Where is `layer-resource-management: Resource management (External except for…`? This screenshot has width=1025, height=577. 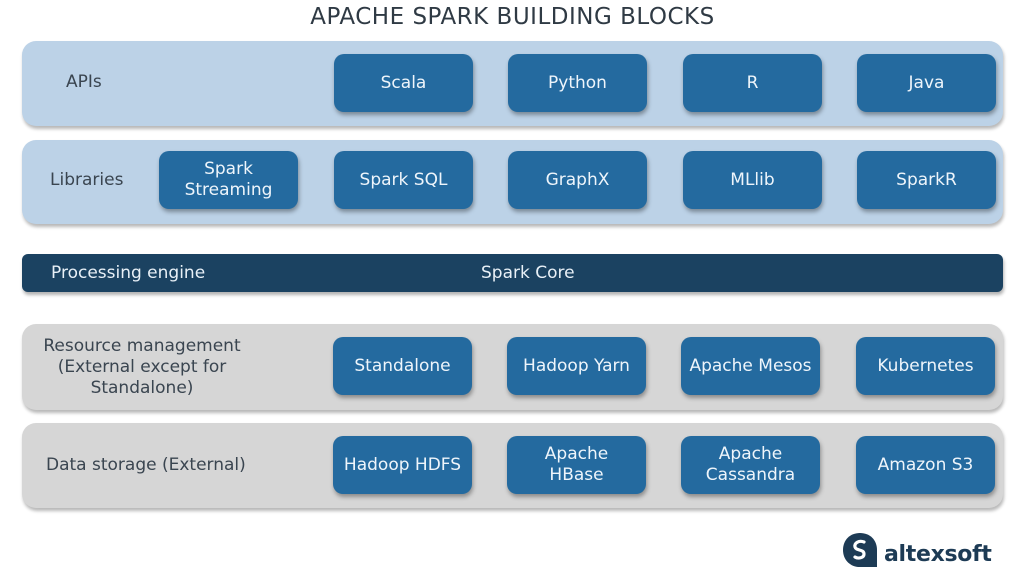
layer-resource-management: Resource management (External except for… is located at coordinates (512, 367).